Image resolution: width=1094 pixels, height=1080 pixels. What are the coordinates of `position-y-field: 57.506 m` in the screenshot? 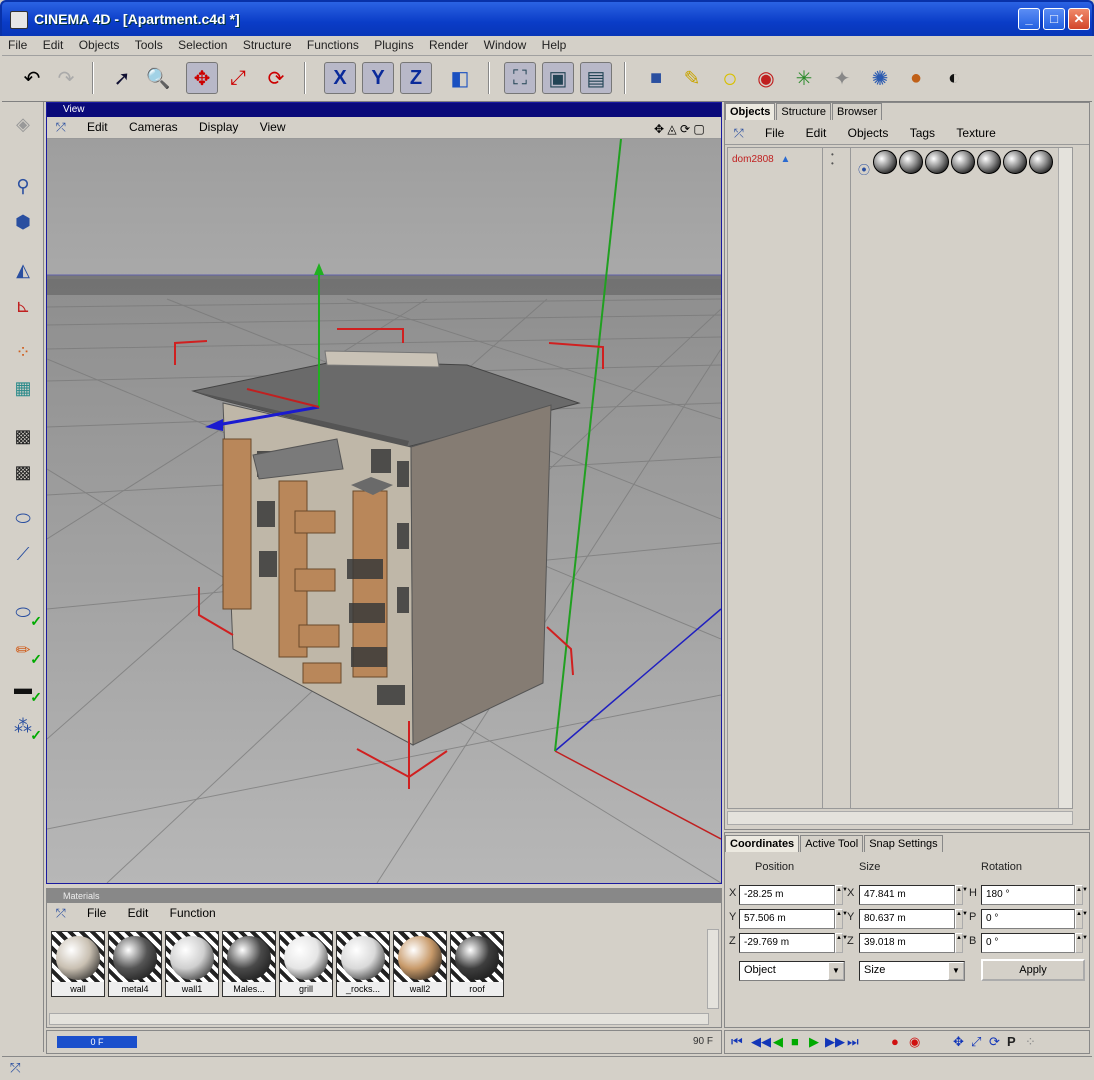 It's located at (787, 919).